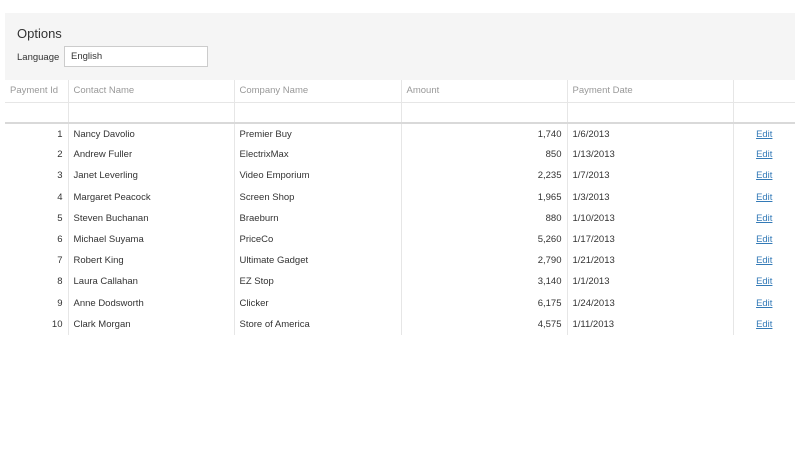 This screenshot has height=450, width=800. What do you see at coordinates (318, 282) in the screenshot?
I see `cell-company-name: EZ Stop` at bounding box center [318, 282].